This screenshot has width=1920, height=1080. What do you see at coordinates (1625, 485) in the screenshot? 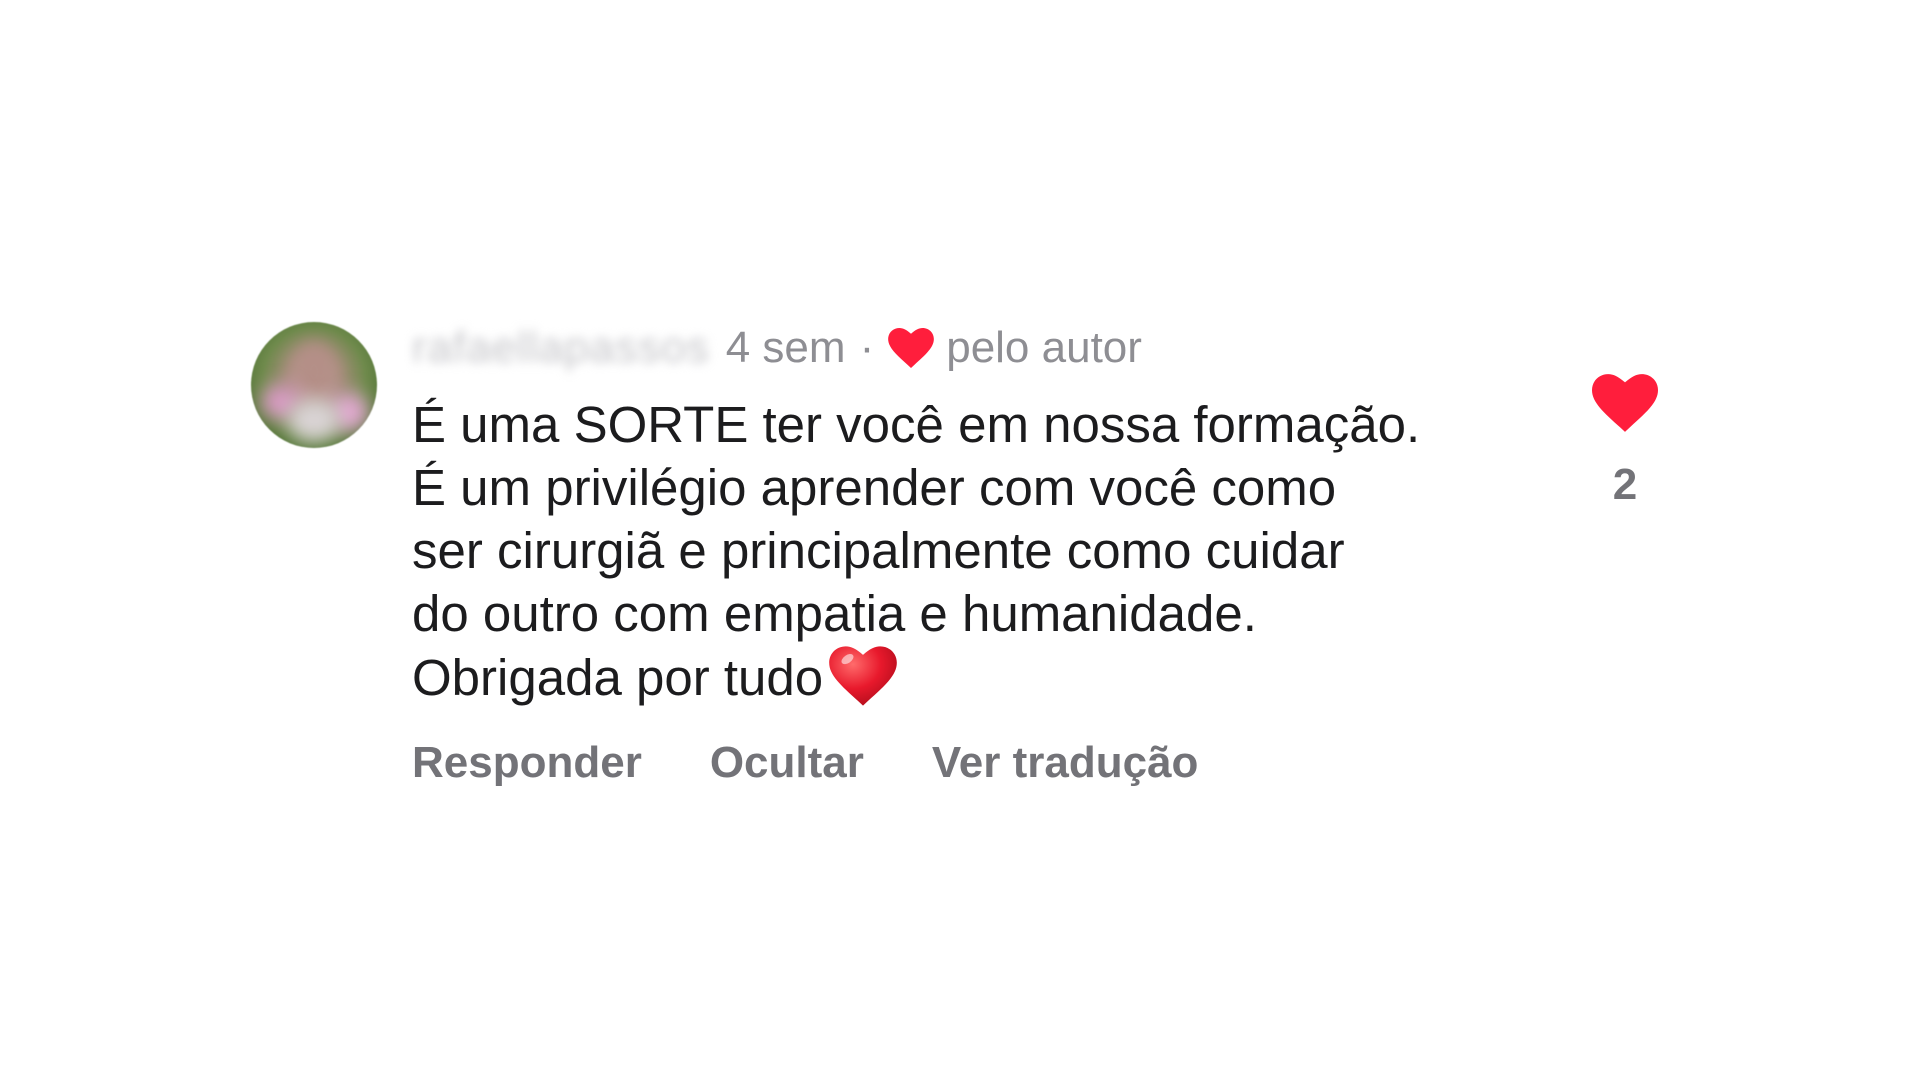
I see `like-count: 2` at bounding box center [1625, 485].